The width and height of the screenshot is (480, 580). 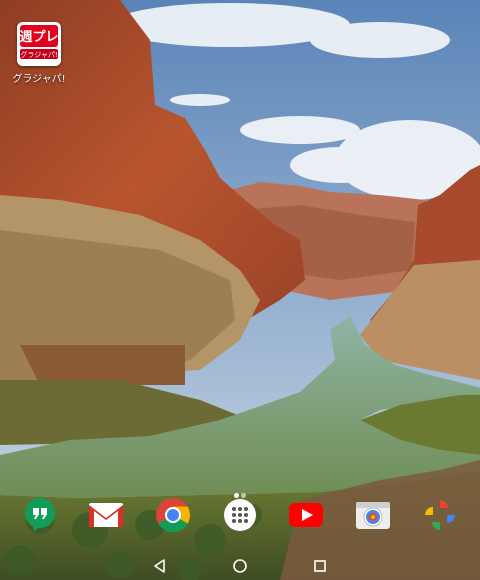 I want to click on back-icon, so click(x=160, y=566).